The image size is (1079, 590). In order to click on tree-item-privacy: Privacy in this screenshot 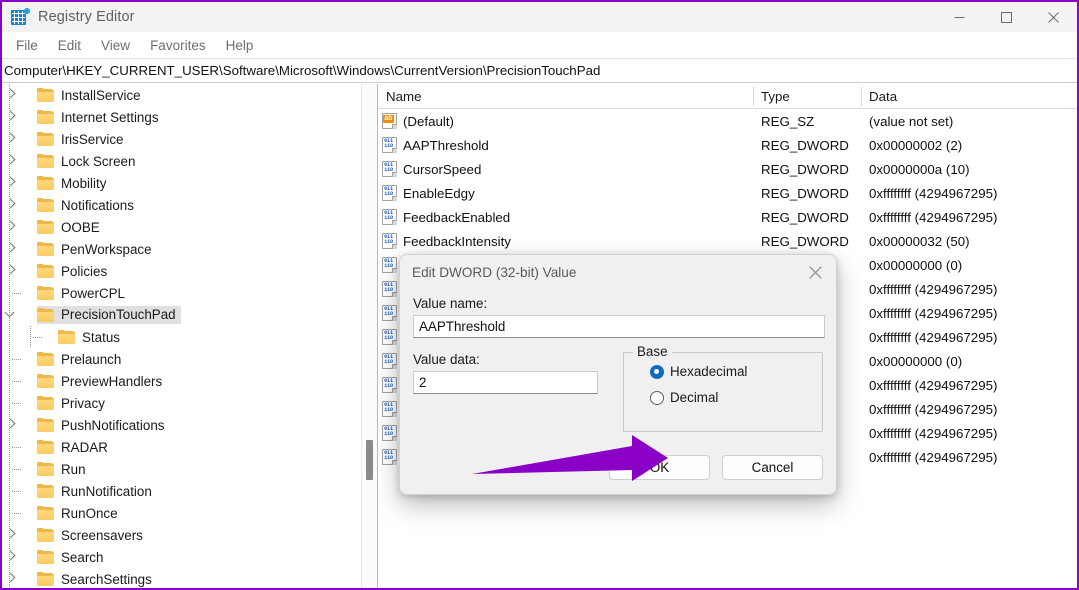, I will do `click(181, 403)`.